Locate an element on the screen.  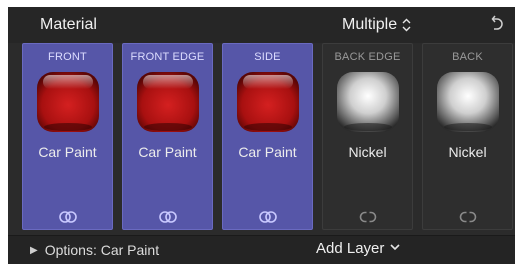
material-selector-value: Multiple is located at coordinates (370, 24).